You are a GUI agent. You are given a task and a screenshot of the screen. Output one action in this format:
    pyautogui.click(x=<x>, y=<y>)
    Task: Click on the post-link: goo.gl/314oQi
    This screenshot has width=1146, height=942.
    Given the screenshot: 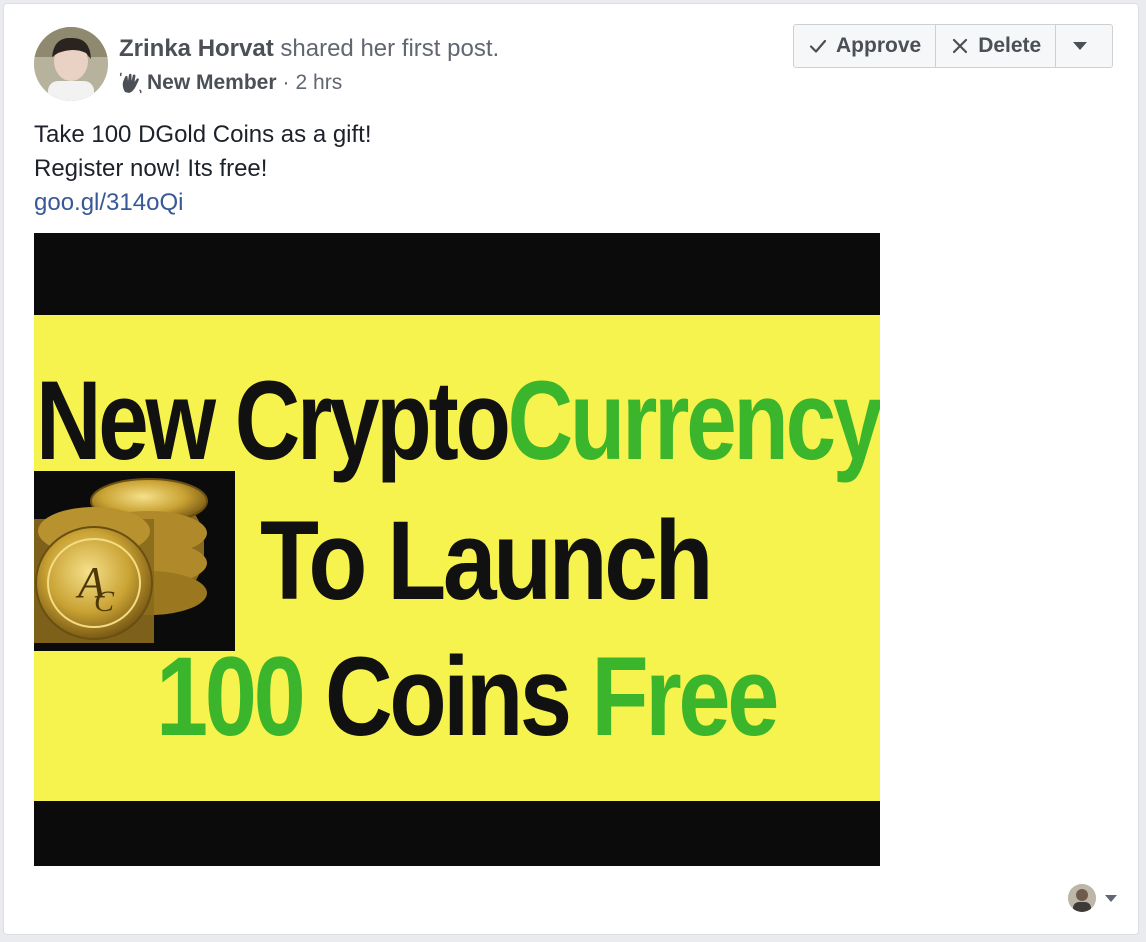 What is the action you would take?
    pyautogui.click(x=108, y=202)
    